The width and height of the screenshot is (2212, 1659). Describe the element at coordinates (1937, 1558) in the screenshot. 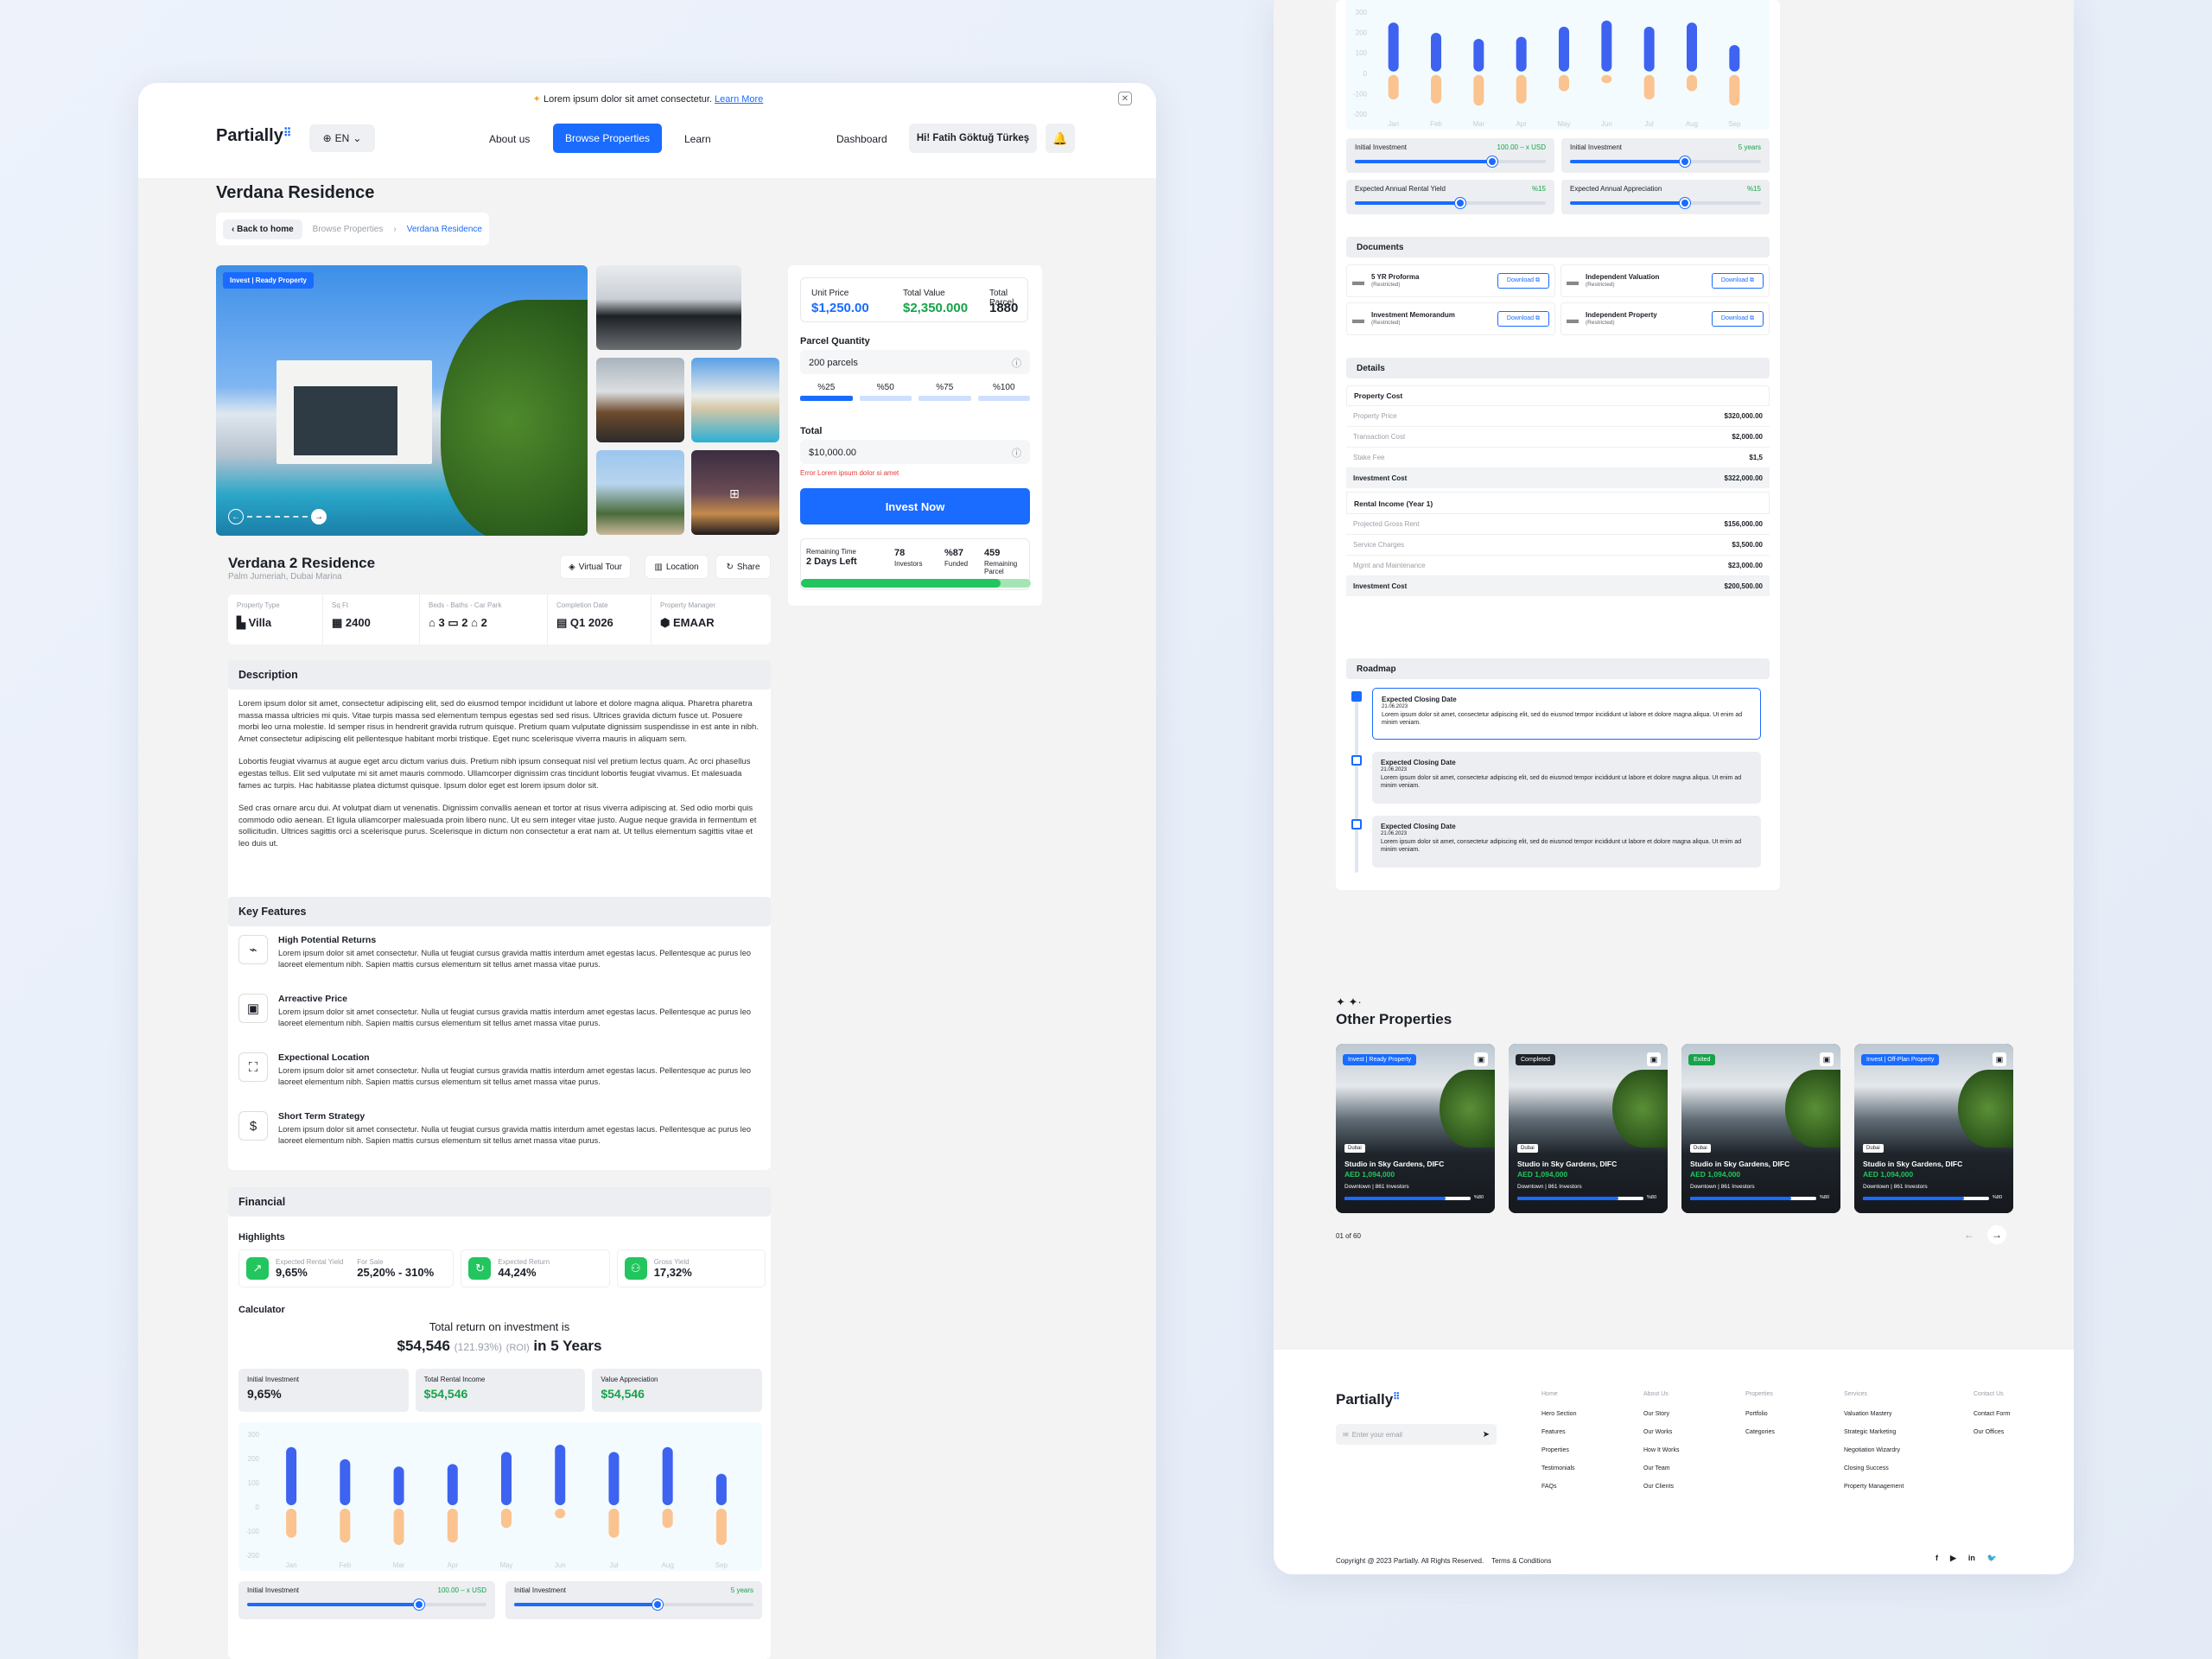

I see `facebook-icon: f` at that location.